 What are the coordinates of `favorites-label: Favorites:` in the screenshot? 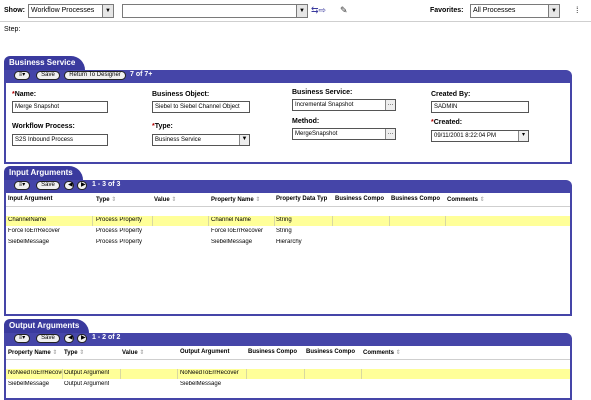 It's located at (447, 10).